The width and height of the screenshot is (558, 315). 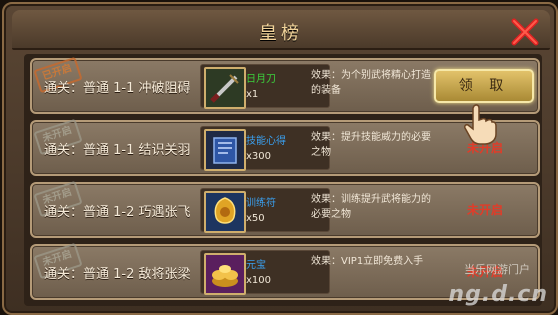 I want to click on page-title: 皇榜, so click(x=281, y=33).